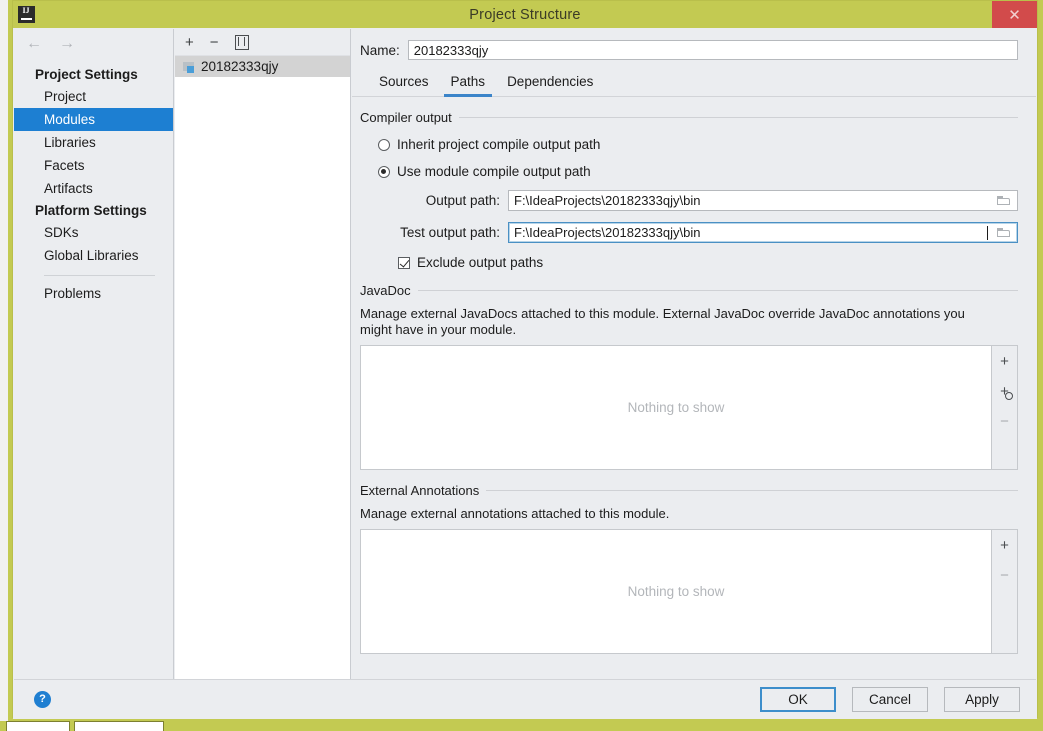  I want to click on tab-sources: Sources, so click(404, 83).